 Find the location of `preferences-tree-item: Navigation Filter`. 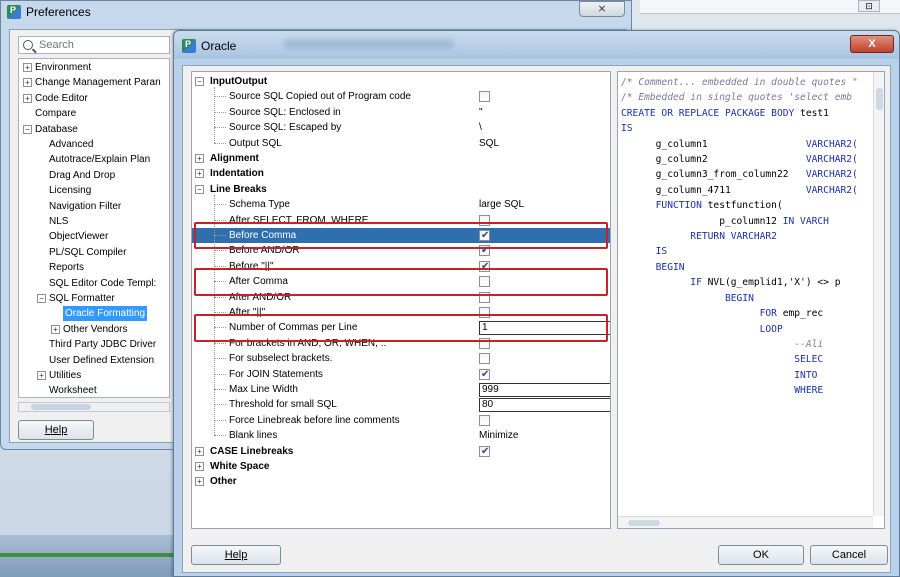

preferences-tree-item: Navigation Filter is located at coordinates (94, 206).